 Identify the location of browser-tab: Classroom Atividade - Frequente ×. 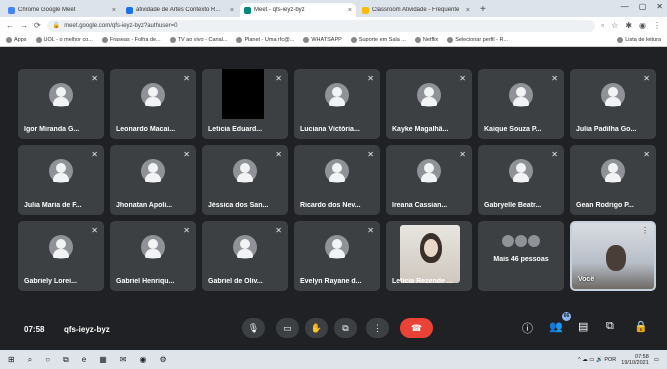
(416, 10).